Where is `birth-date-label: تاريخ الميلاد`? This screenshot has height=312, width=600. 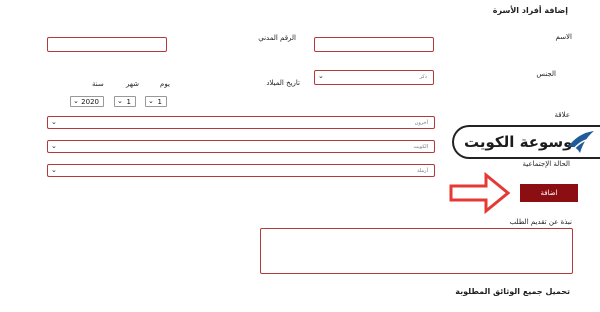 birth-date-label: تاريخ الميلاد is located at coordinates (283, 83).